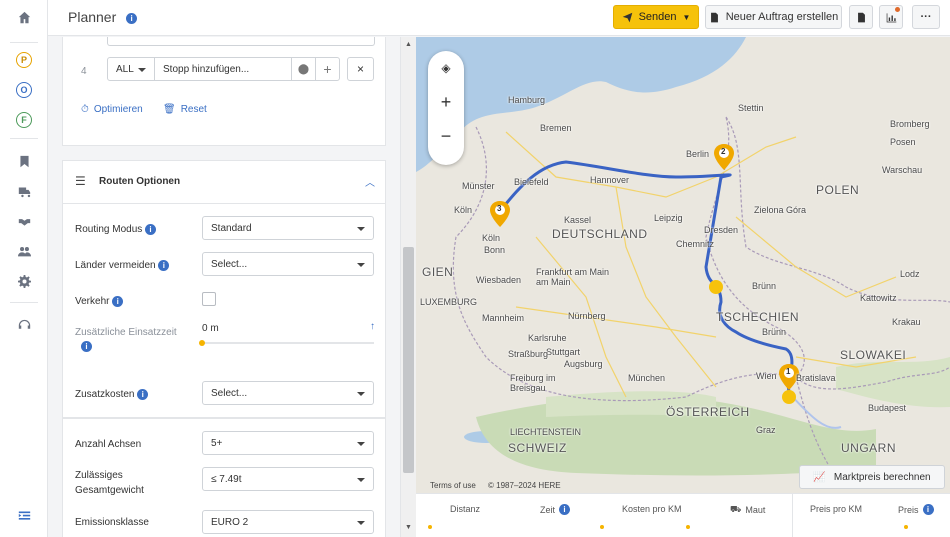 This screenshot has height=537, width=950. I want to click on country-label: DEUTSCHLAND, so click(600, 234).